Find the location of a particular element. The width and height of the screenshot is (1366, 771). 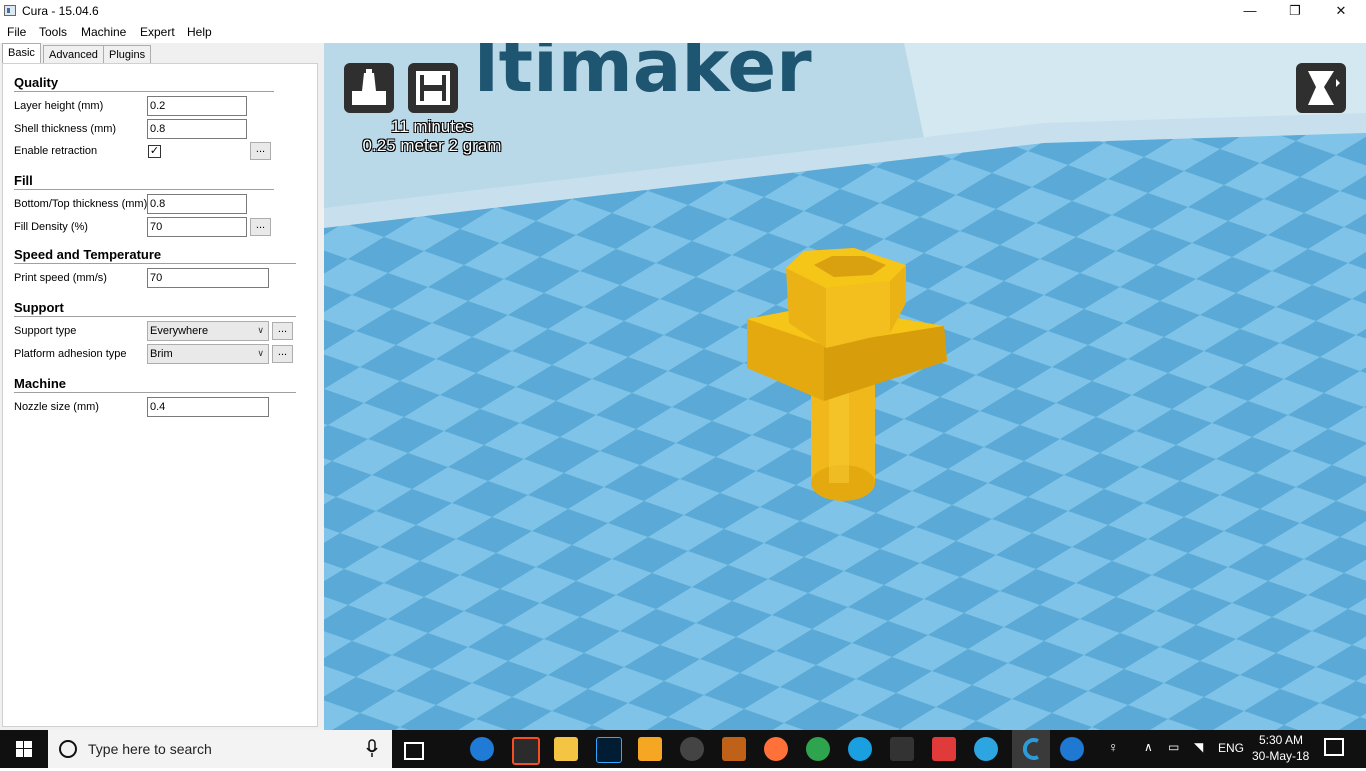

clock-time: 5:30 AM is located at coordinates (1281, 740).